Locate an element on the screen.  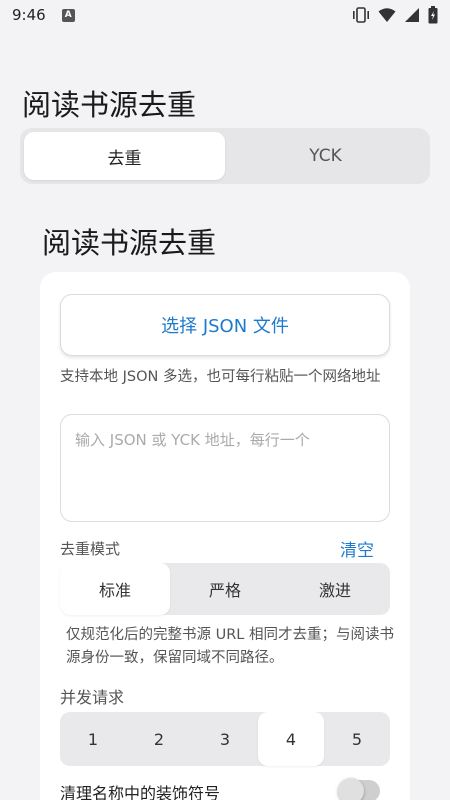
dedup-mode-label: 去重模式 is located at coordinates (90, 549).